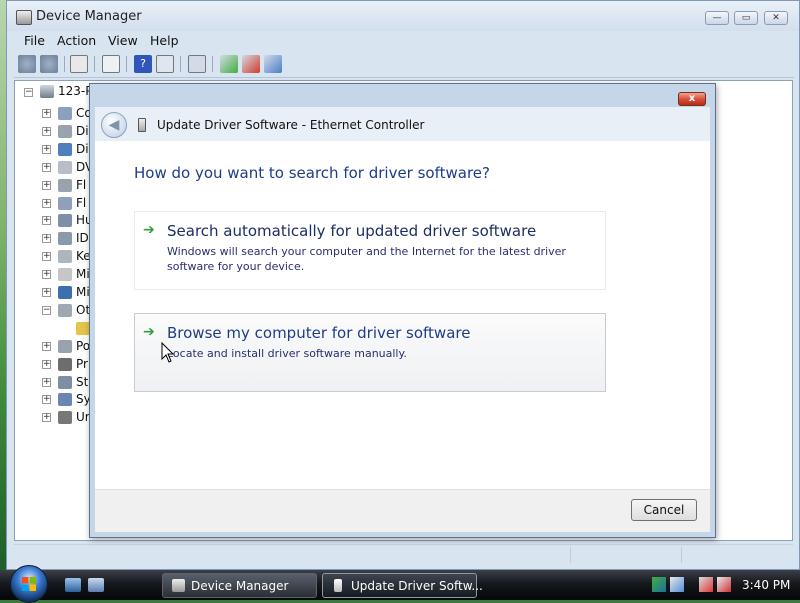 The width and height of the screenshot is (800, 603). Describe the element at coordinates (27, 64) in the screenshot. I see `back-icon` at that location.